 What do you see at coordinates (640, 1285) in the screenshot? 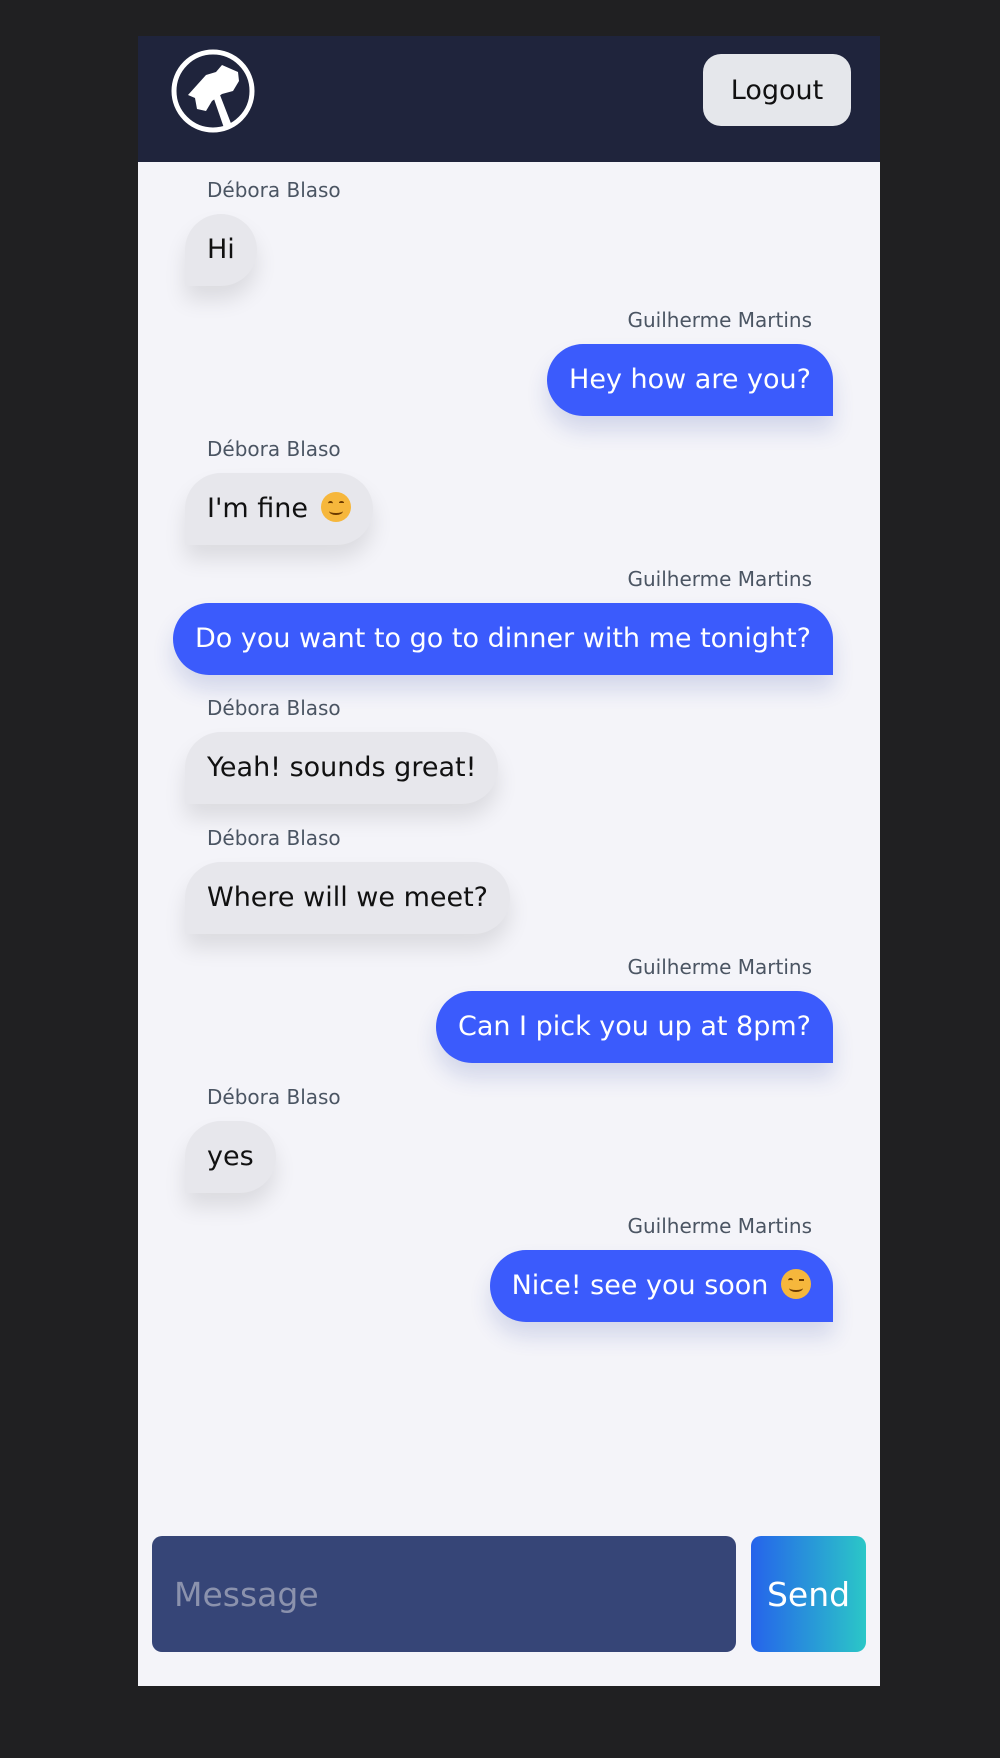
I see `message-text: Nice! see you soon` at bounding box center [640, 1285].